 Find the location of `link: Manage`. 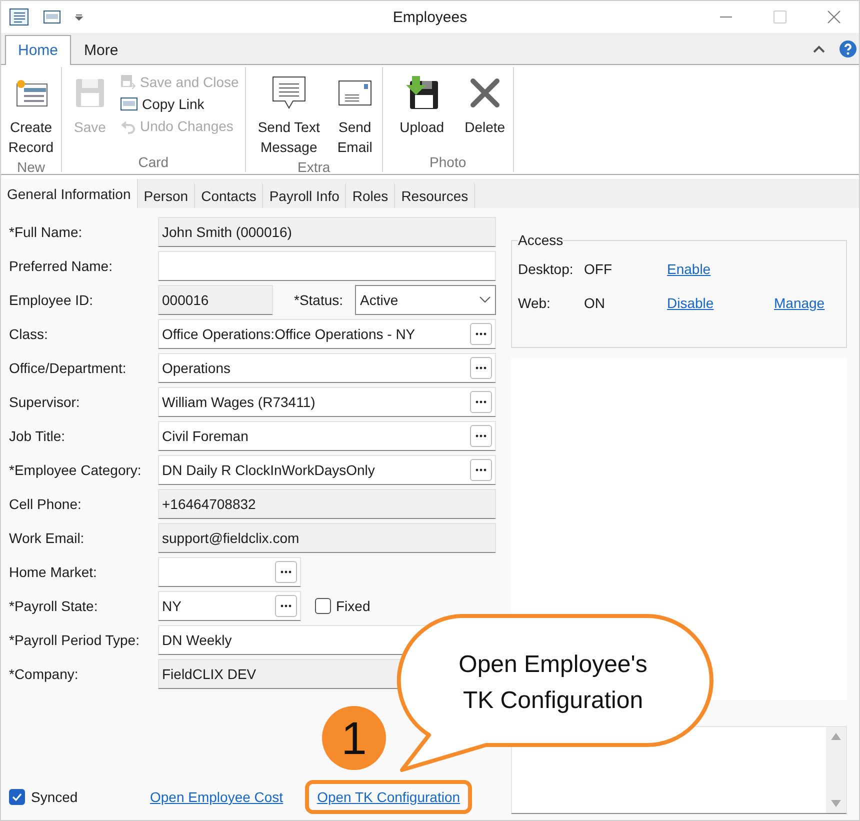

link: Manage is located at coordinates (807, 303).